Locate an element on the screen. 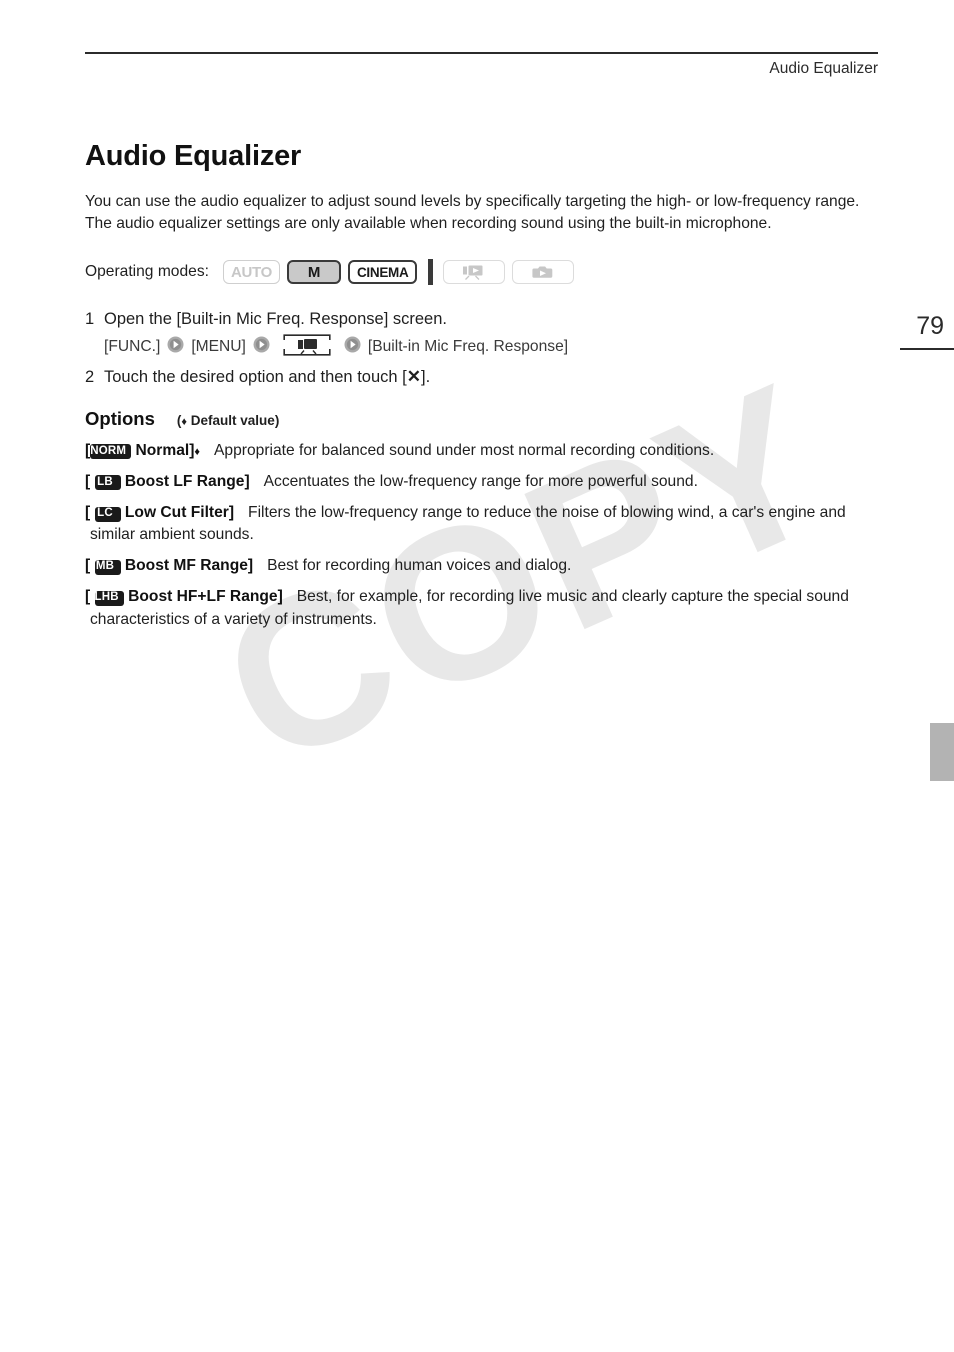 The height and width of the screenshot is (1352, 954). close-icon: ✕ is located at coordinates (413, 377).